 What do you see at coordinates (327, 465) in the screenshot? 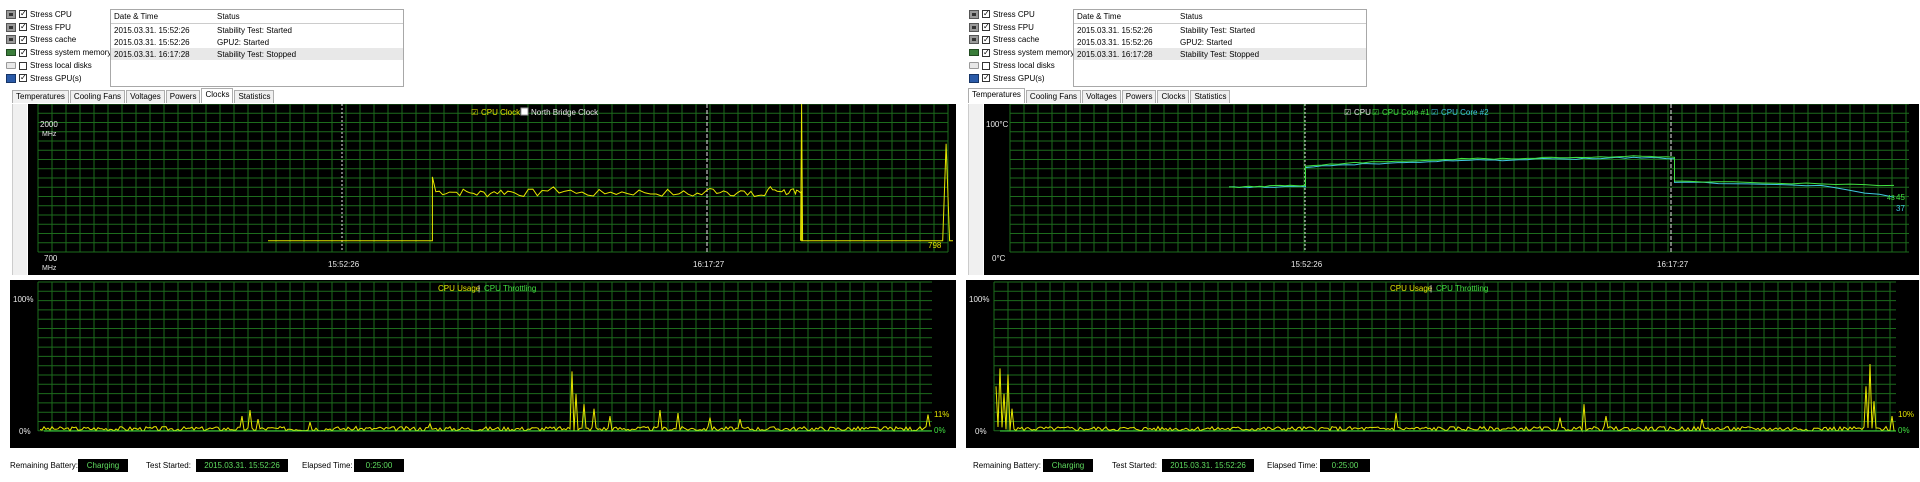
I see `elapsed-time-label: Elapsed Time:` at bounding box center [327, 465].